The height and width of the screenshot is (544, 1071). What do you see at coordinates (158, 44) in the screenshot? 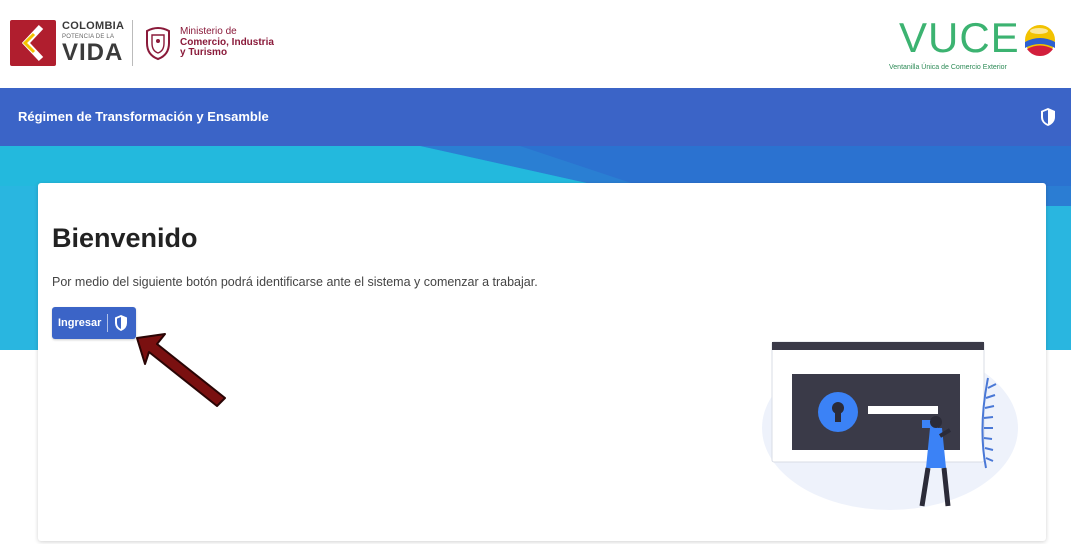
I see `coat-of-arms-icon` at bounding box center [158, 44].